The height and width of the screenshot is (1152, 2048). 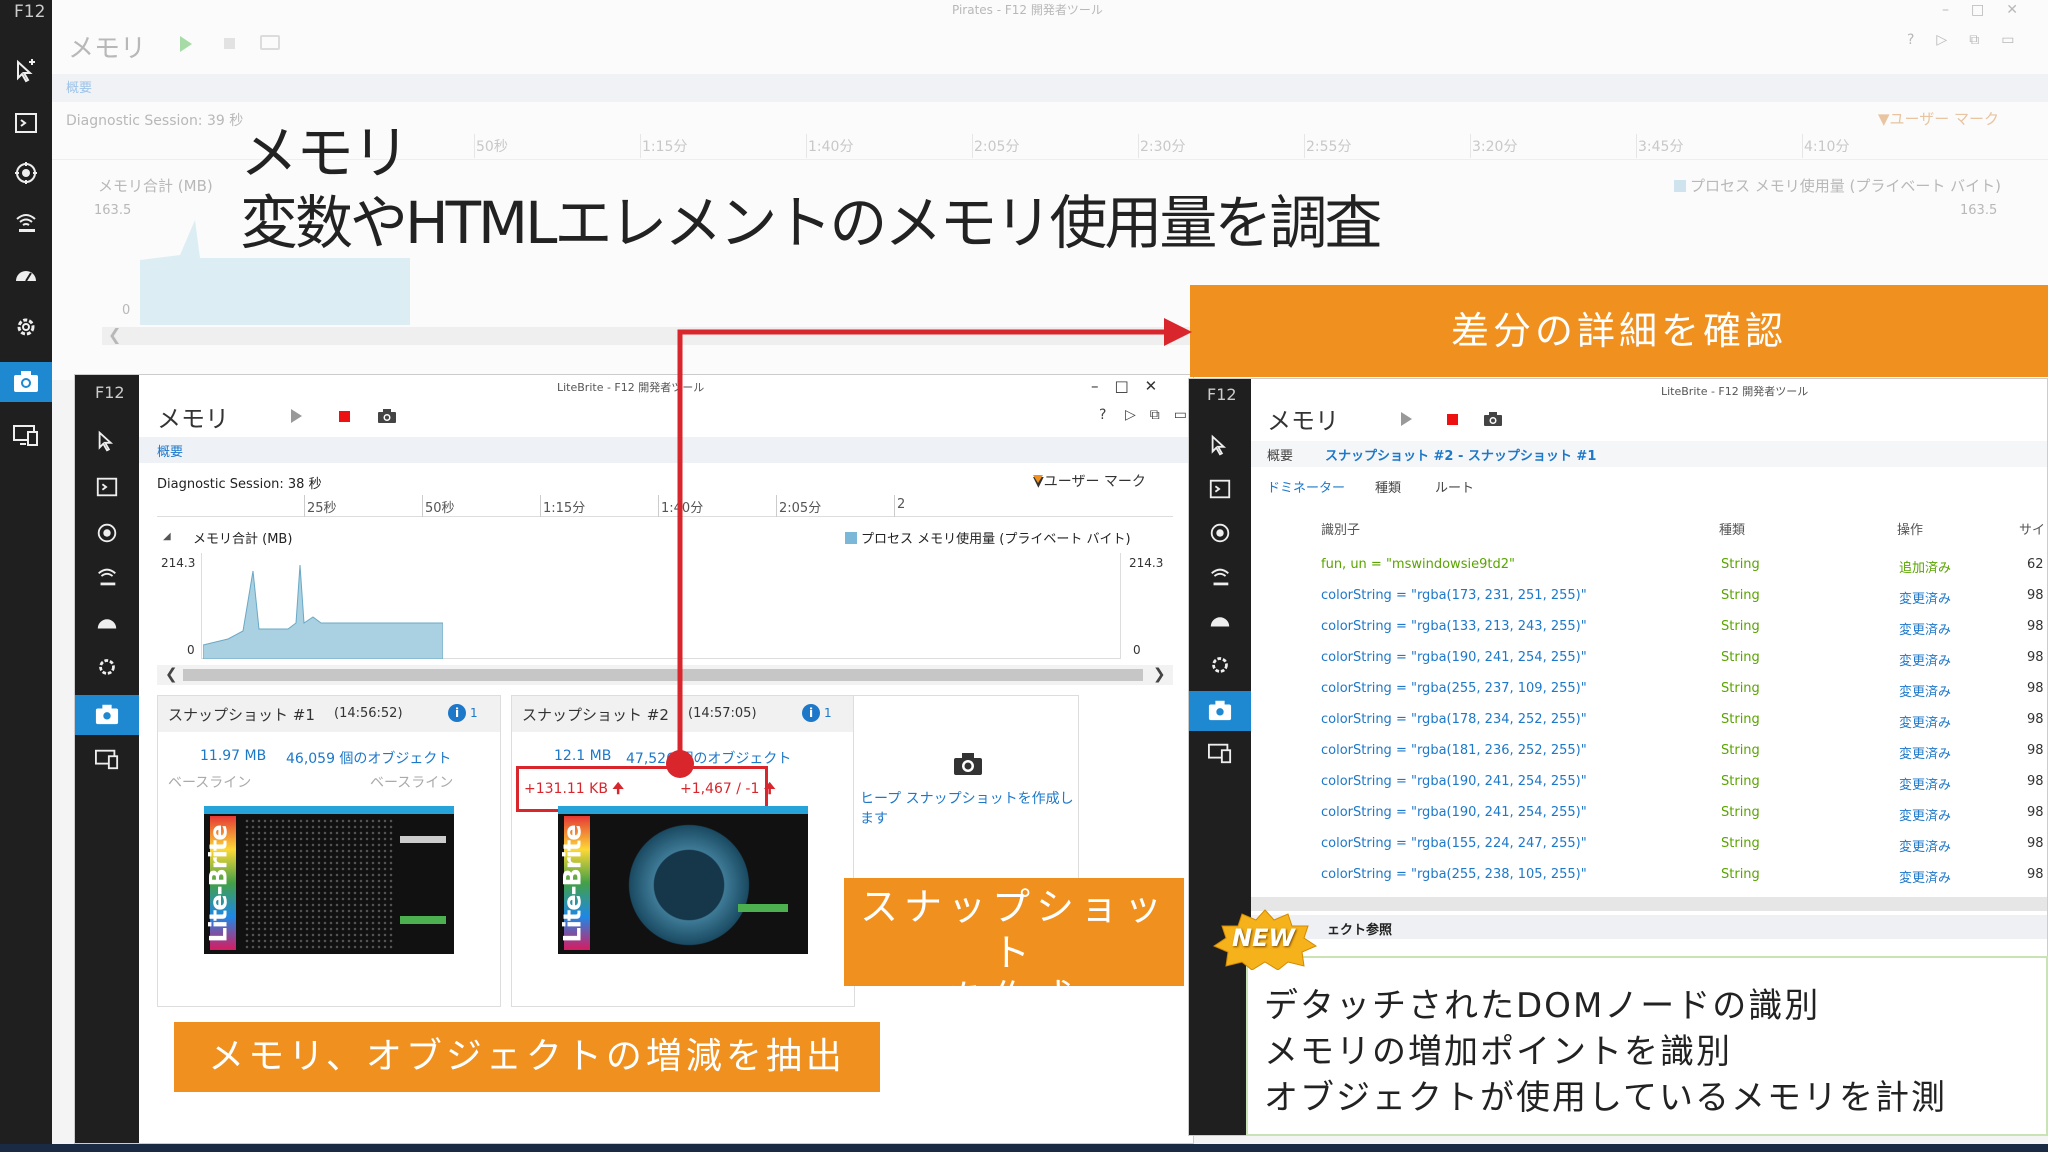 I want to click on feature-item-2: メモリの増加ポイントを識別, so click(x=1498, y=1052).